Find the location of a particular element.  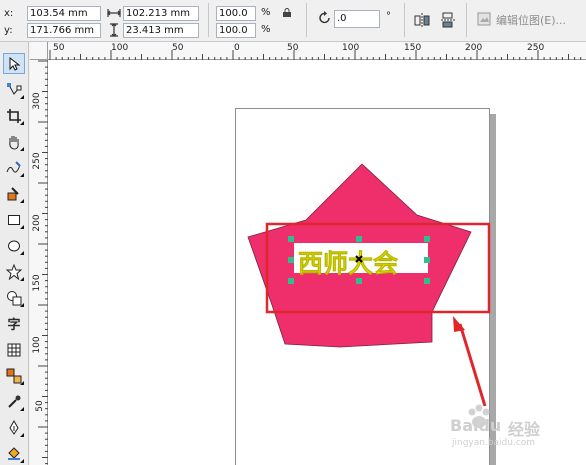

ruler-label: 300 is located at coordinates (37, 101).